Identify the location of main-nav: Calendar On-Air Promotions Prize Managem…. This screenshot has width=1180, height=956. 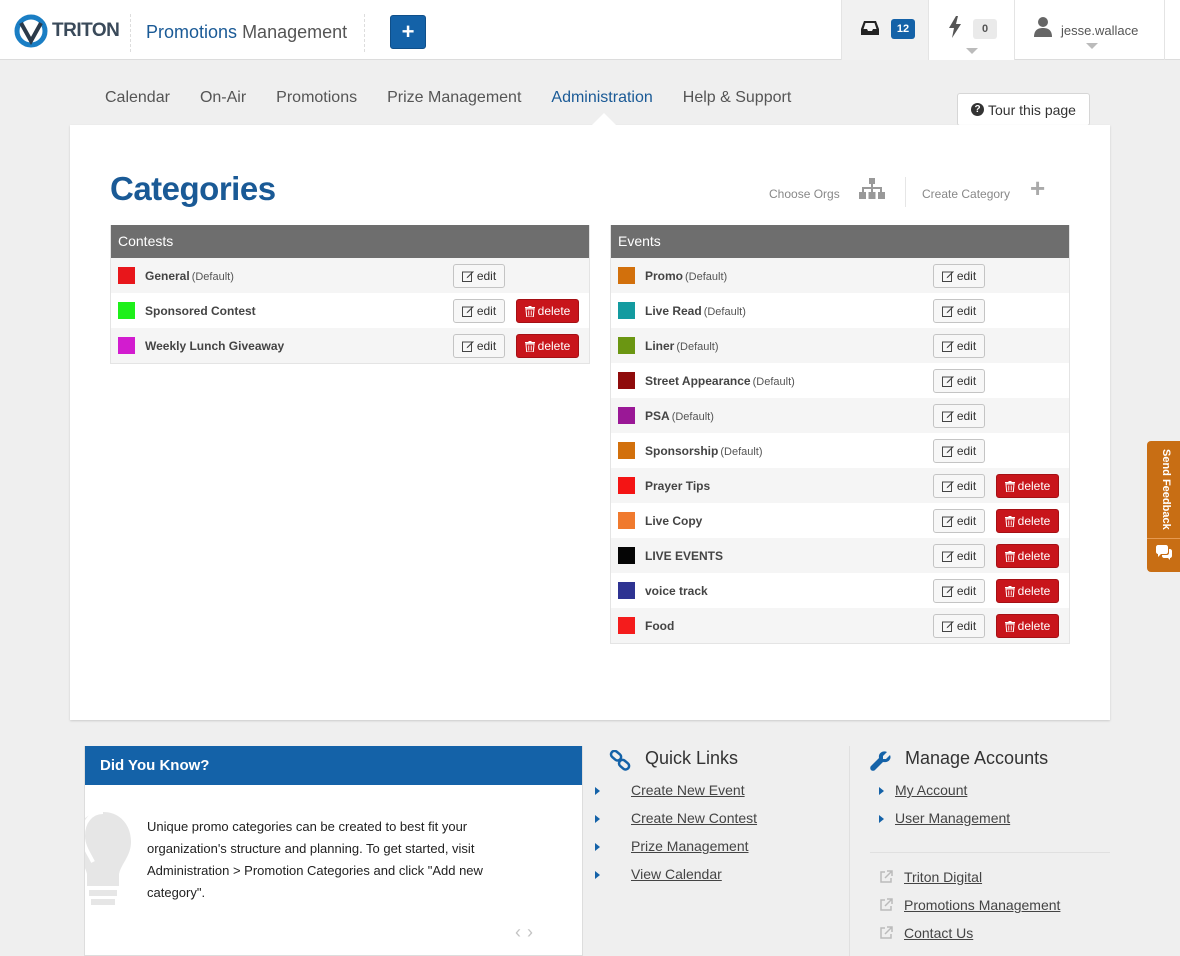
(463, 98).